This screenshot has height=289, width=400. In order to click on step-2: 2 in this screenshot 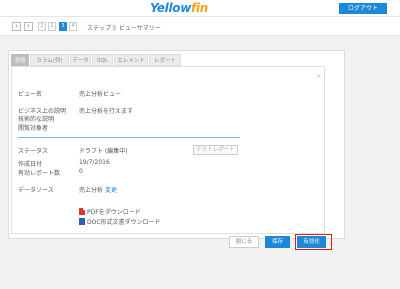, I will do `click(52, 26)`.